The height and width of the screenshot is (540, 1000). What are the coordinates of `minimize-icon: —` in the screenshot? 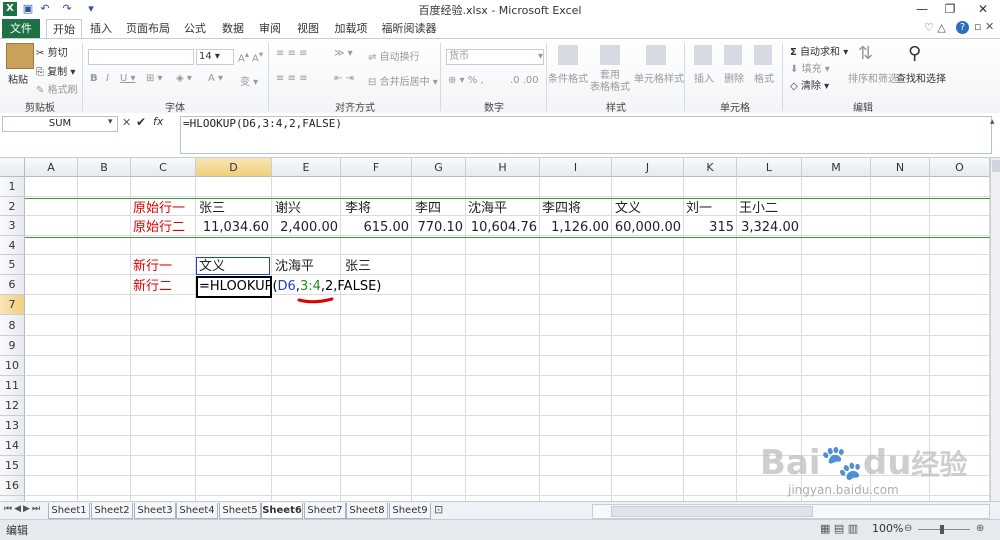 It's located at (922, 9).